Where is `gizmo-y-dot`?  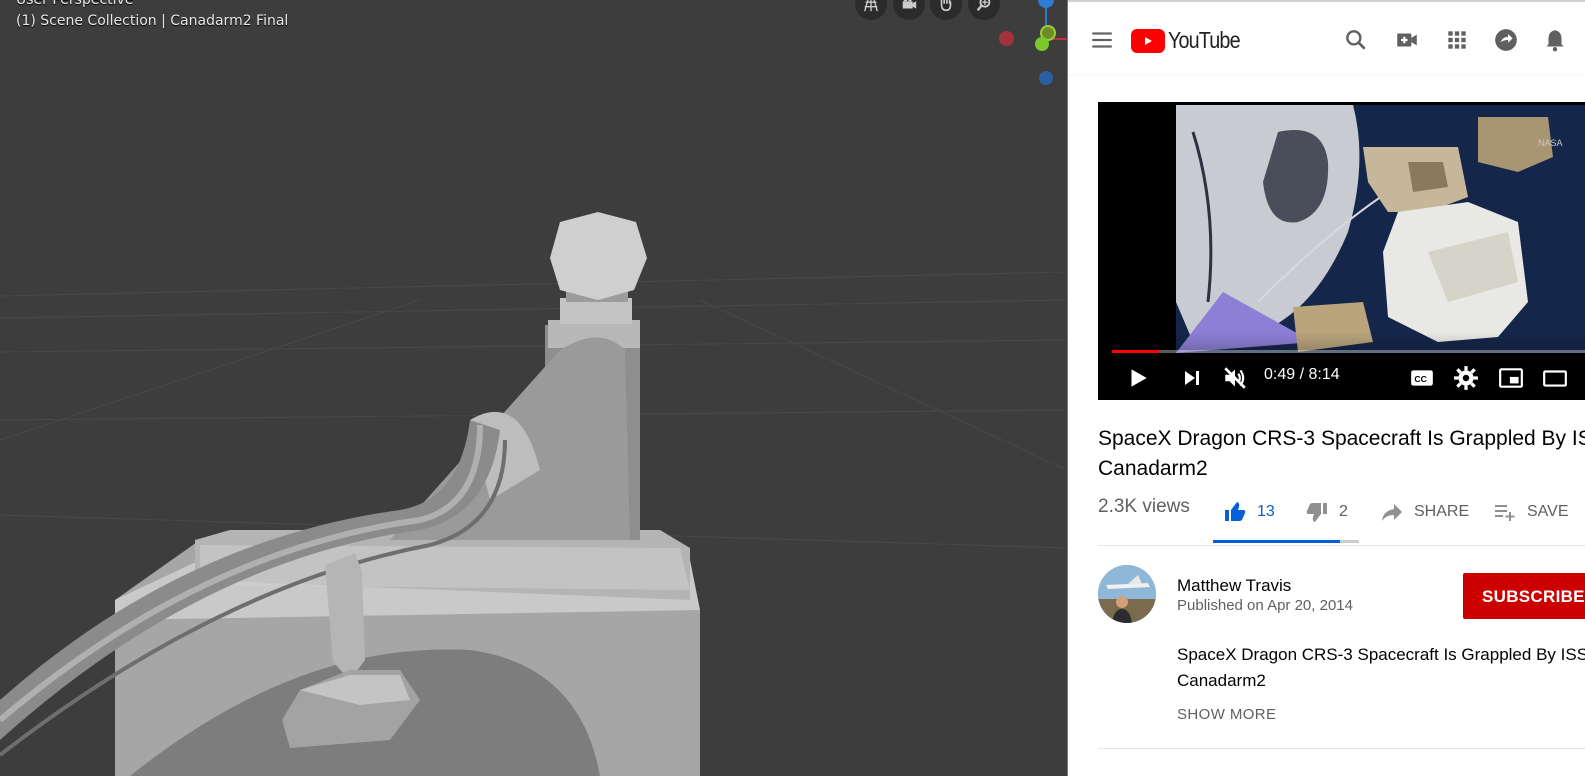 gizmo-y-dot is located at coordinates (1042, 44).